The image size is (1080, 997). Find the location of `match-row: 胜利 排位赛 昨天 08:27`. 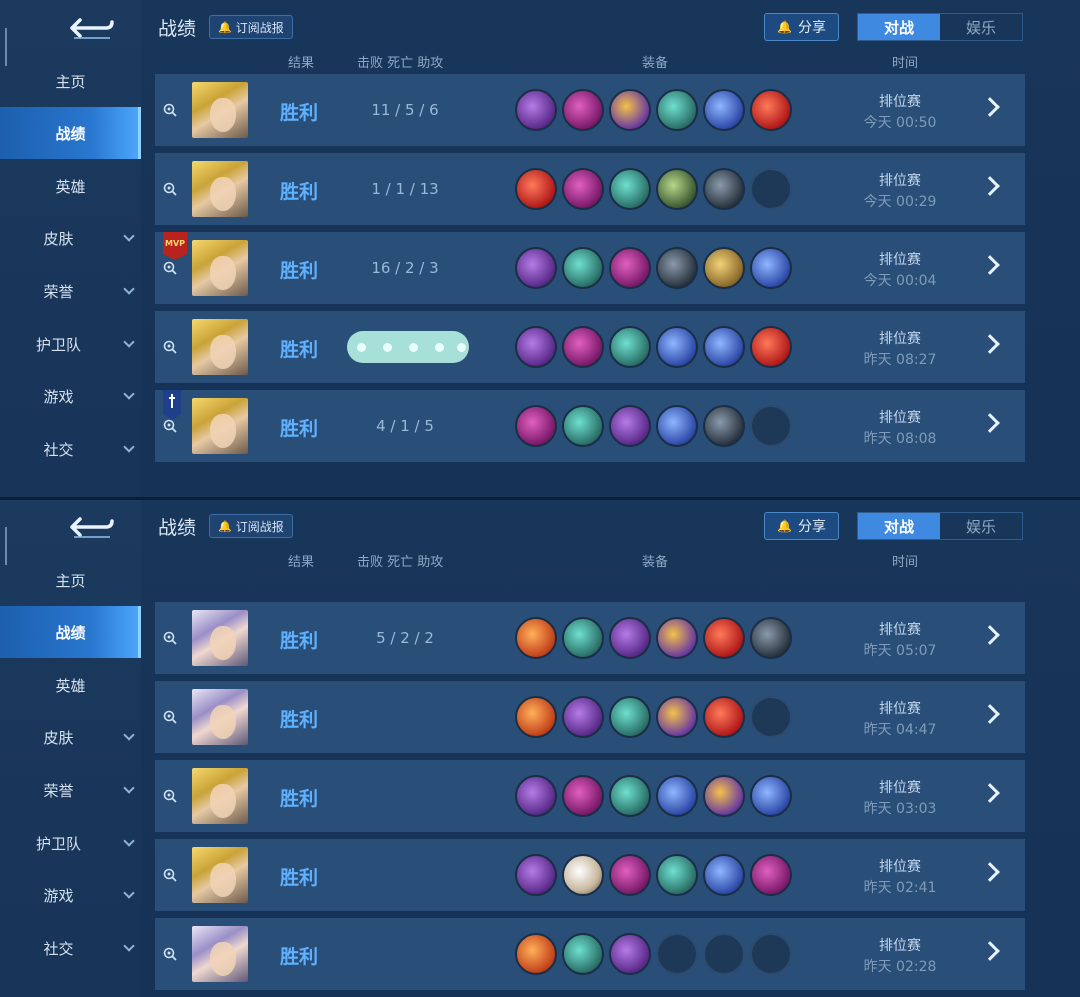

match-row: 胜利 排位赛 昨天 08:27 is located at coordinates (590, 347).